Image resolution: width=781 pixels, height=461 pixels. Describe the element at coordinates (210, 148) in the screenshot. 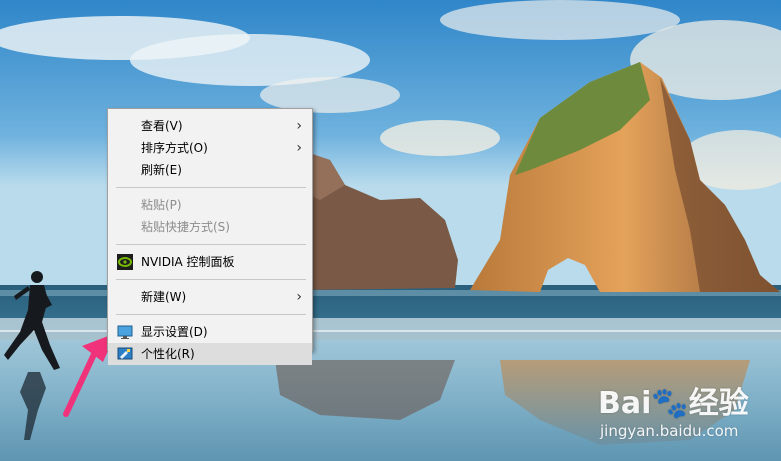

I see `menu-item-sort-by: 排序方式(O) ›` at that location.